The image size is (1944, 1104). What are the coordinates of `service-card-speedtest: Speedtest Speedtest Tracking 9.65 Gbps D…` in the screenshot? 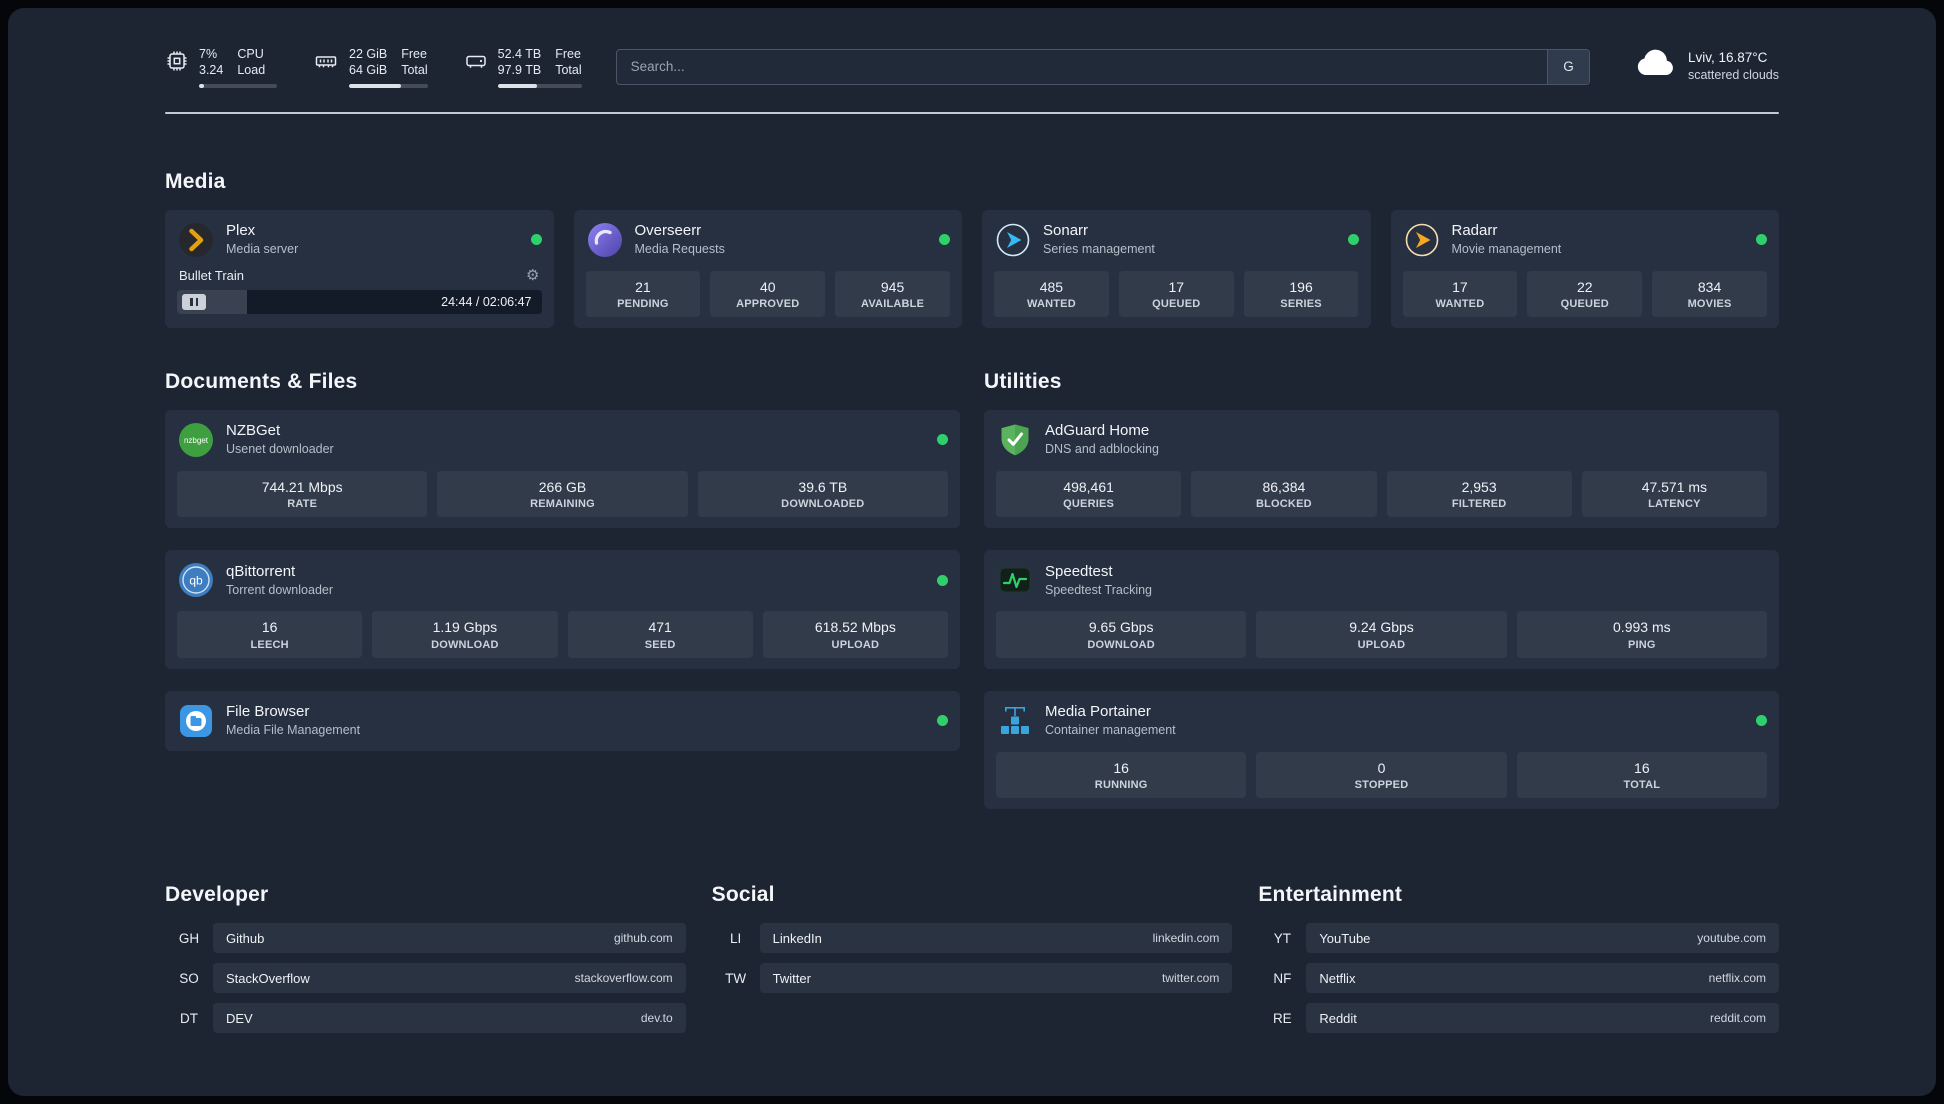 It's located at (1381, 609).